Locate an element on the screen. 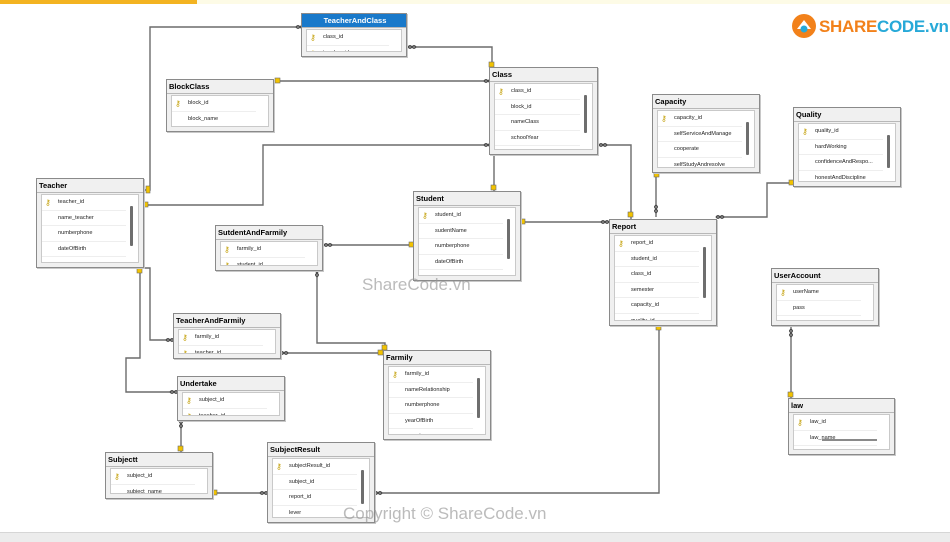 This screenshot has height=542, width=950. column-row: student_id is located at coordinates (657, 259).